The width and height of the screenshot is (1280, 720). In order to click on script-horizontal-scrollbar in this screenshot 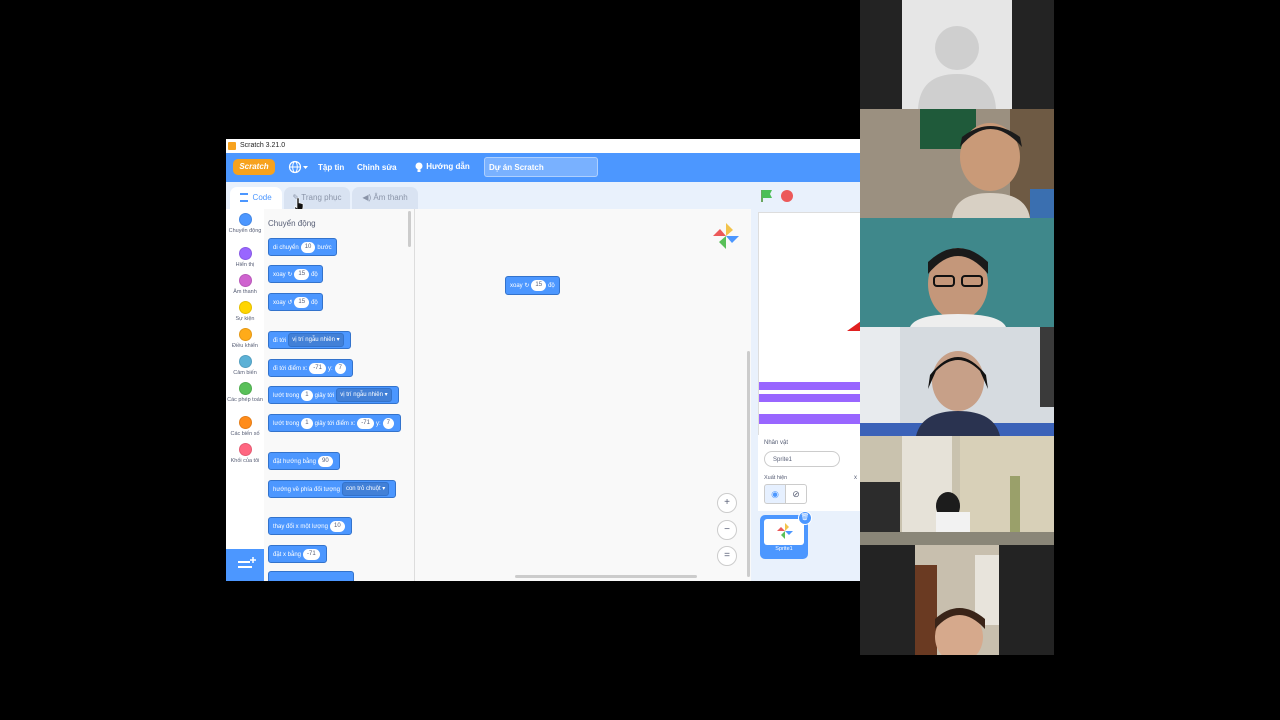, I will do `click(606, 576)`.